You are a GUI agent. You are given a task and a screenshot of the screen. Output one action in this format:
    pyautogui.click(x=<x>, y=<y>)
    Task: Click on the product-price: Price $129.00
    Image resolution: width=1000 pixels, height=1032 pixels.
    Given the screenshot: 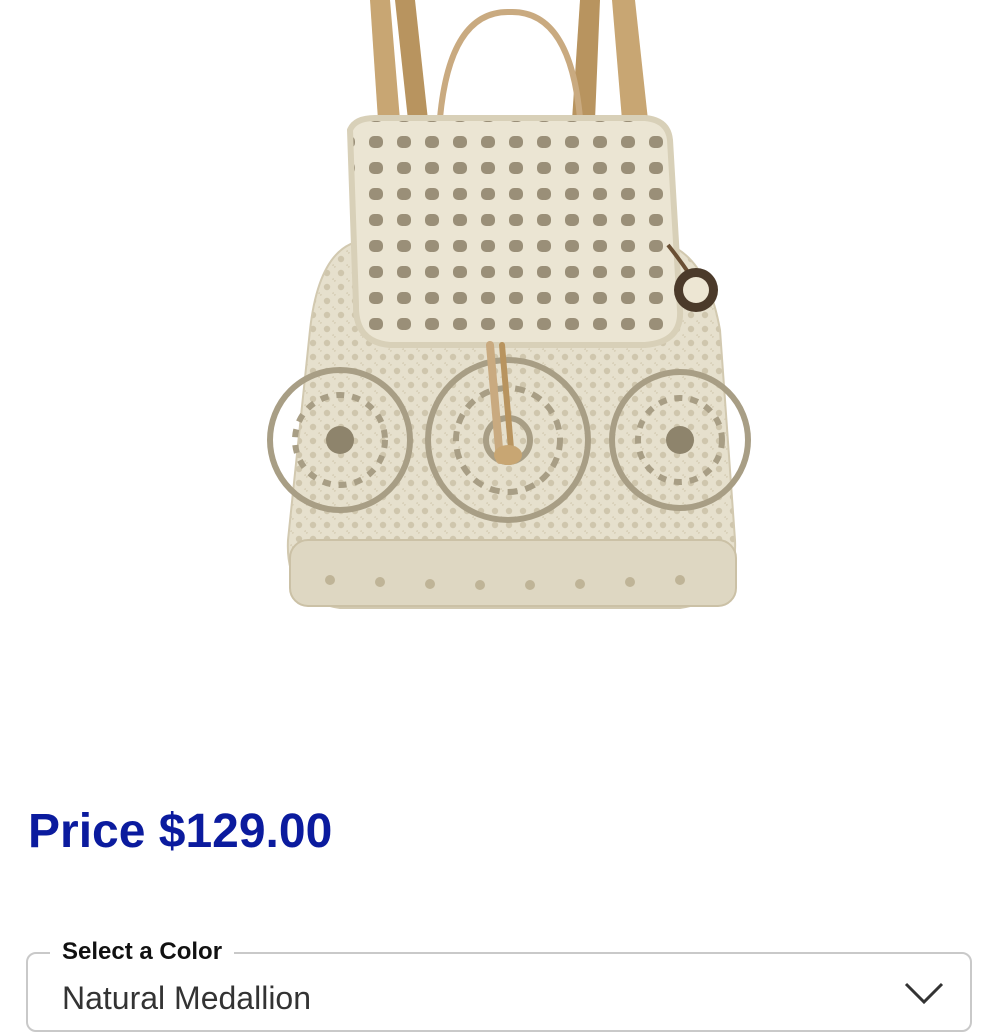 What is the action you would take?
    pyautogui.click(x=180, y=831)
    